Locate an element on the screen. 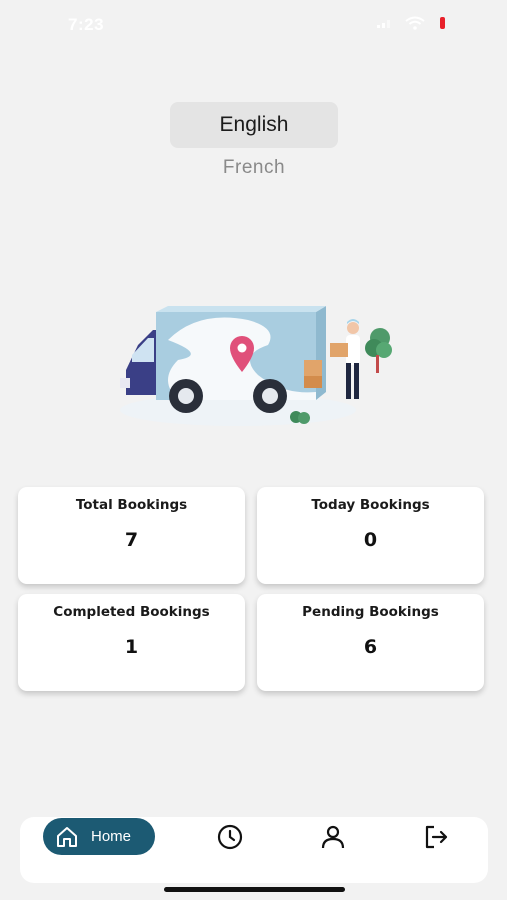 The image size is (507, 900). stat-card-total-bookings: Total Bookings 7 is located at coordinates (131, 535).